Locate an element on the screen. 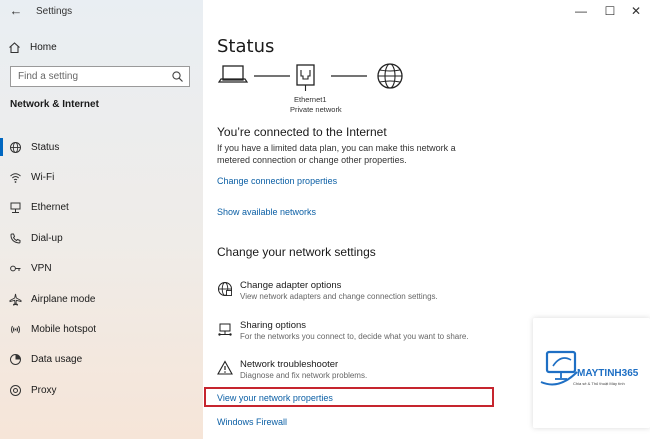  ethernet-icon is located at coordinates (20, 208).